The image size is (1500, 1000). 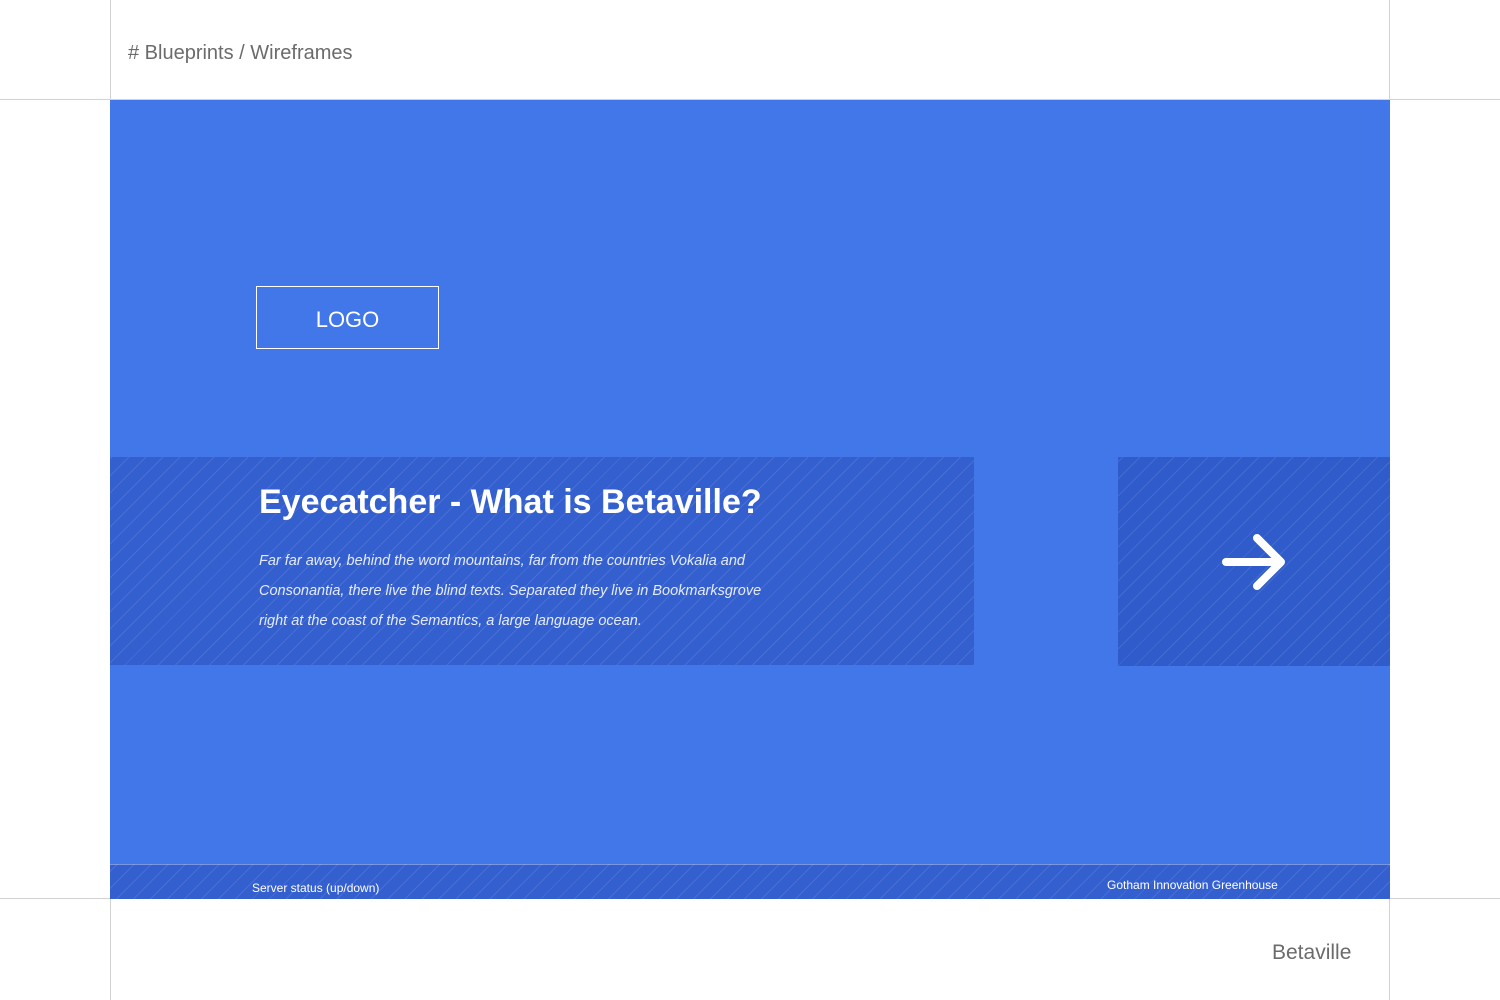 I want to click on organization-link: Gotham Innovation Greenhouse, so click(x=1192, y=885).